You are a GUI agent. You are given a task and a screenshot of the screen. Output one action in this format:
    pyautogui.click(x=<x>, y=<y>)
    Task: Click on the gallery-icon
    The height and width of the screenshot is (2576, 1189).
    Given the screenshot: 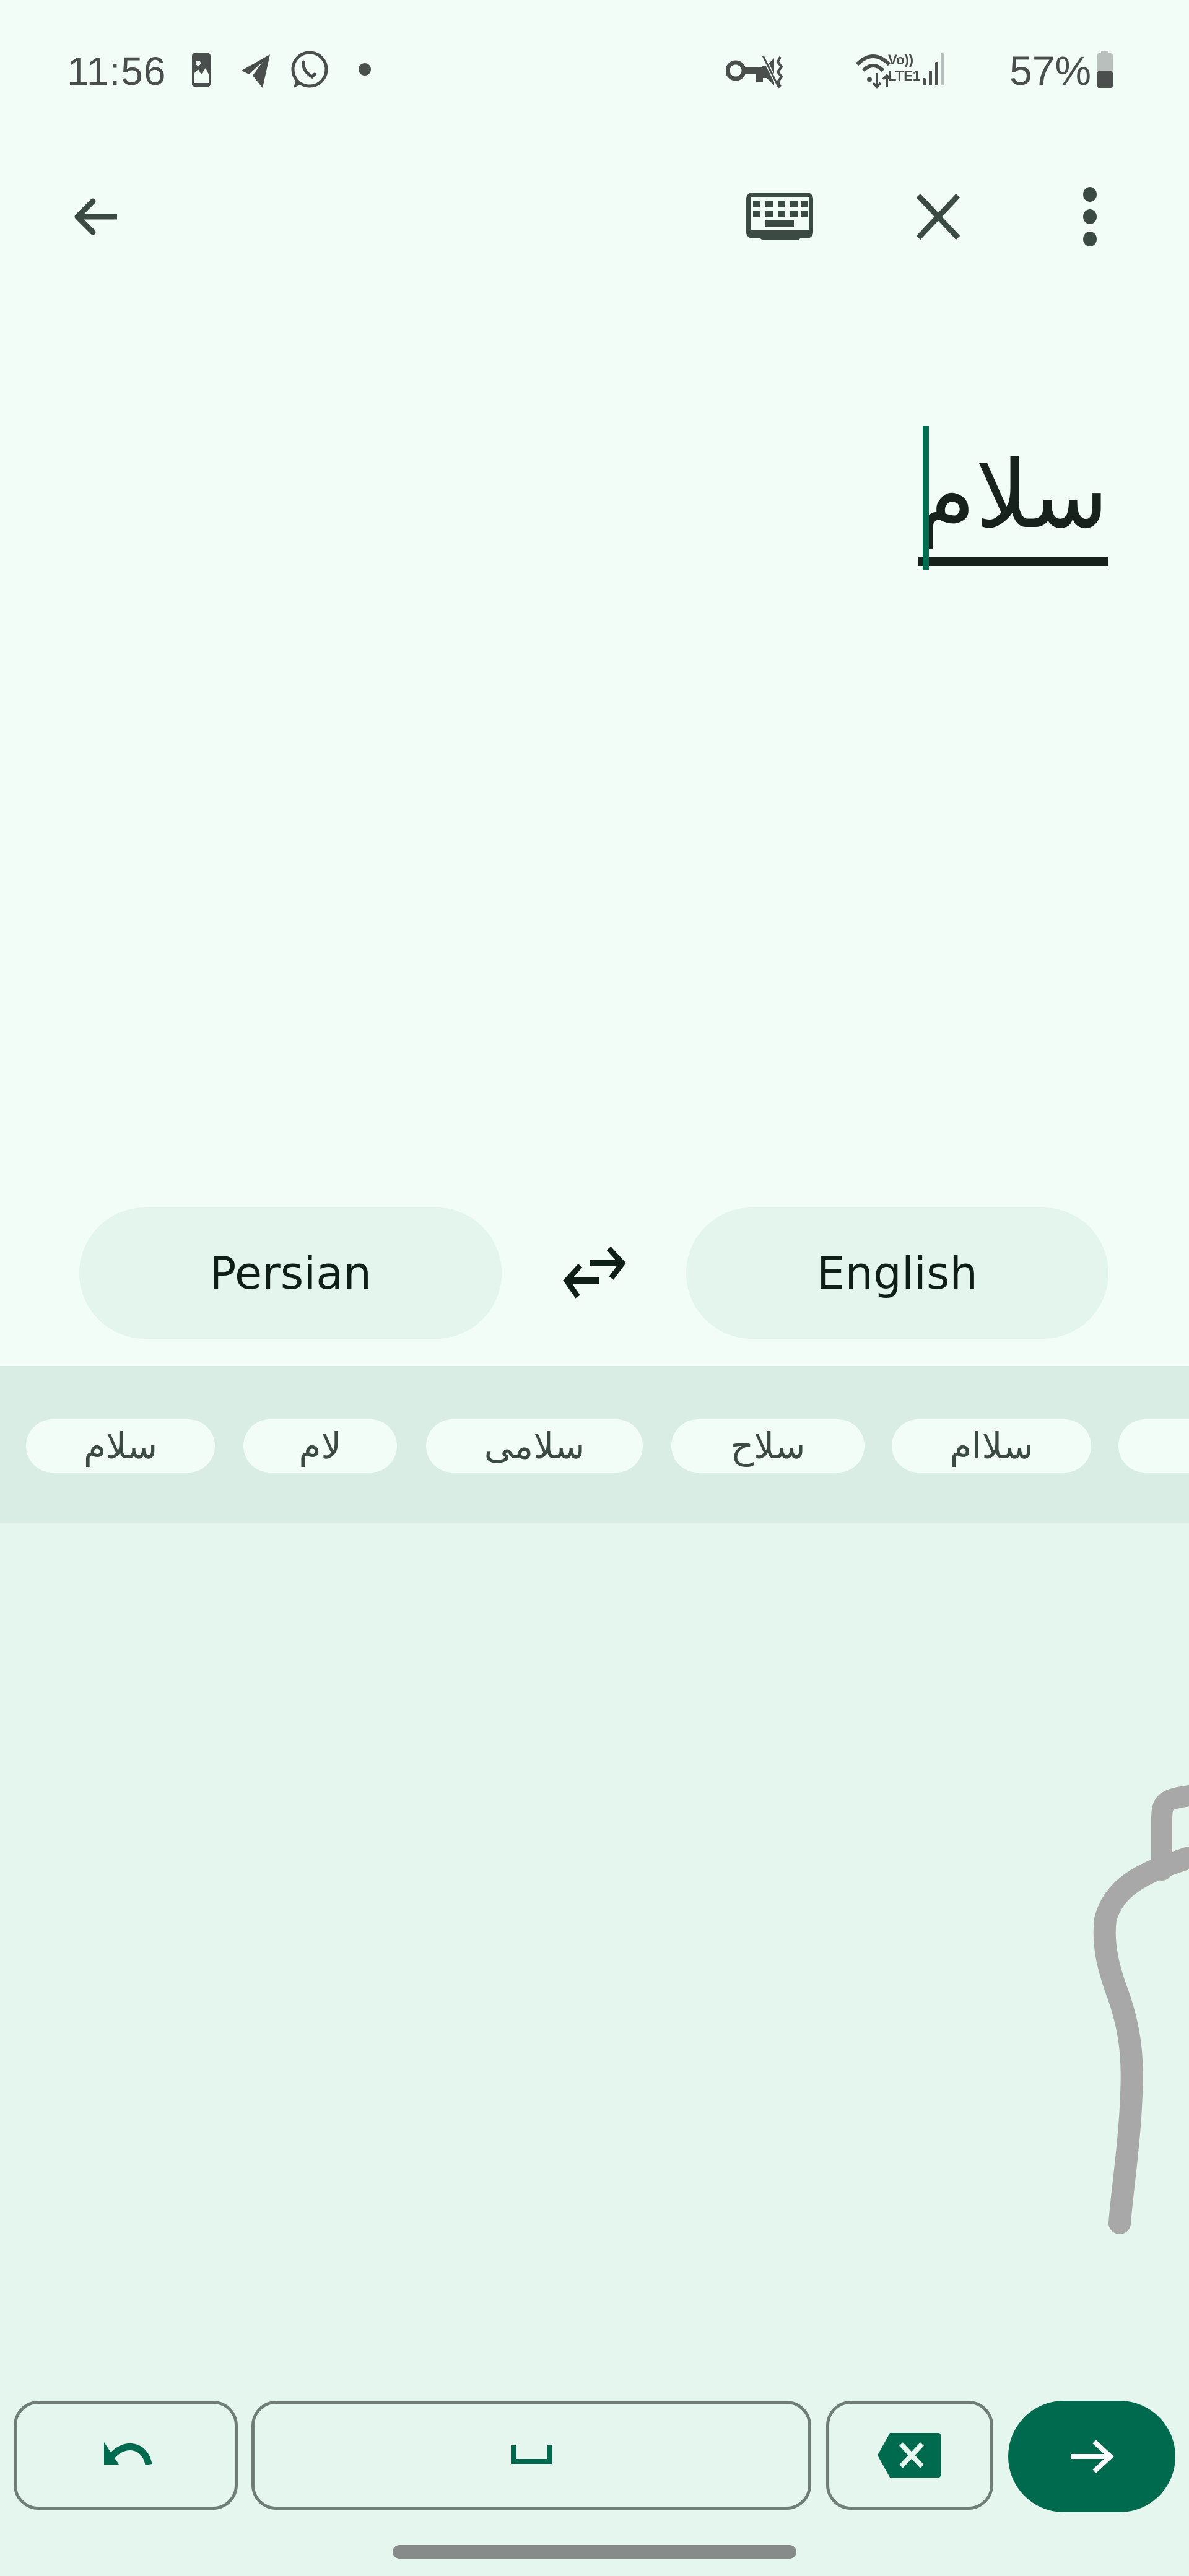 What is the action you would take?
    pyautogui.click(x=201, y=70)
    